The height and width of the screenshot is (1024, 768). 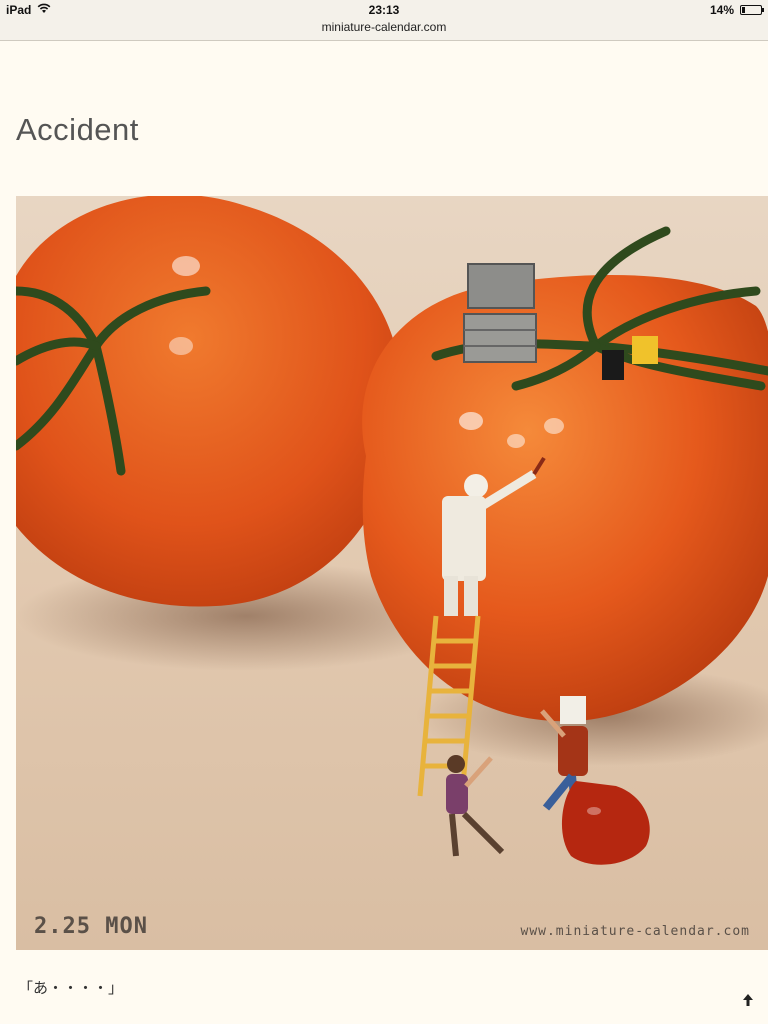 What do you see at coordinates (743, 10) in the screenshot?
I see `battery-fill` at bounding box center [743, 10].